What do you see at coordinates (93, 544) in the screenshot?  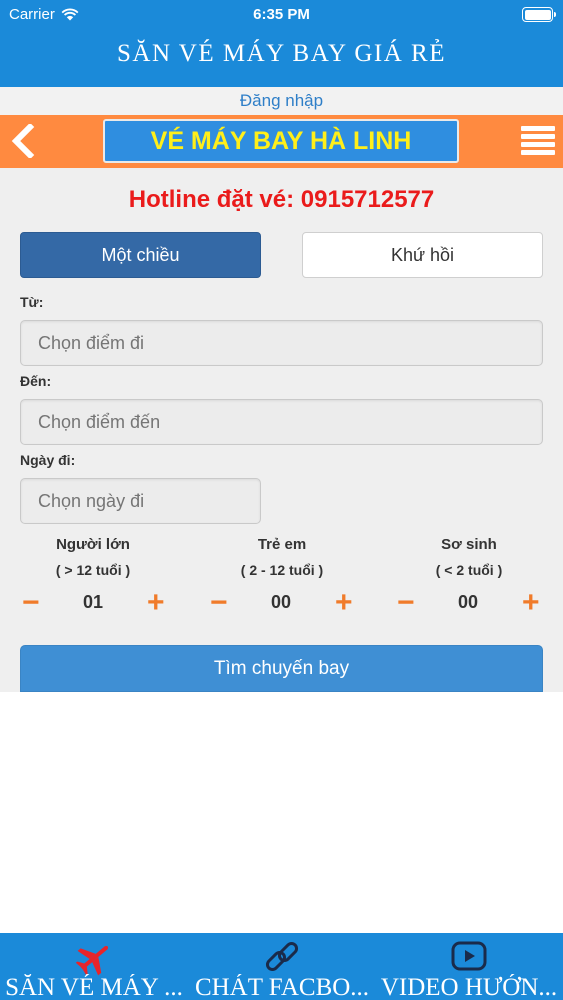 I see `adult-title: Người lớn` at bounding box center [93, 544].